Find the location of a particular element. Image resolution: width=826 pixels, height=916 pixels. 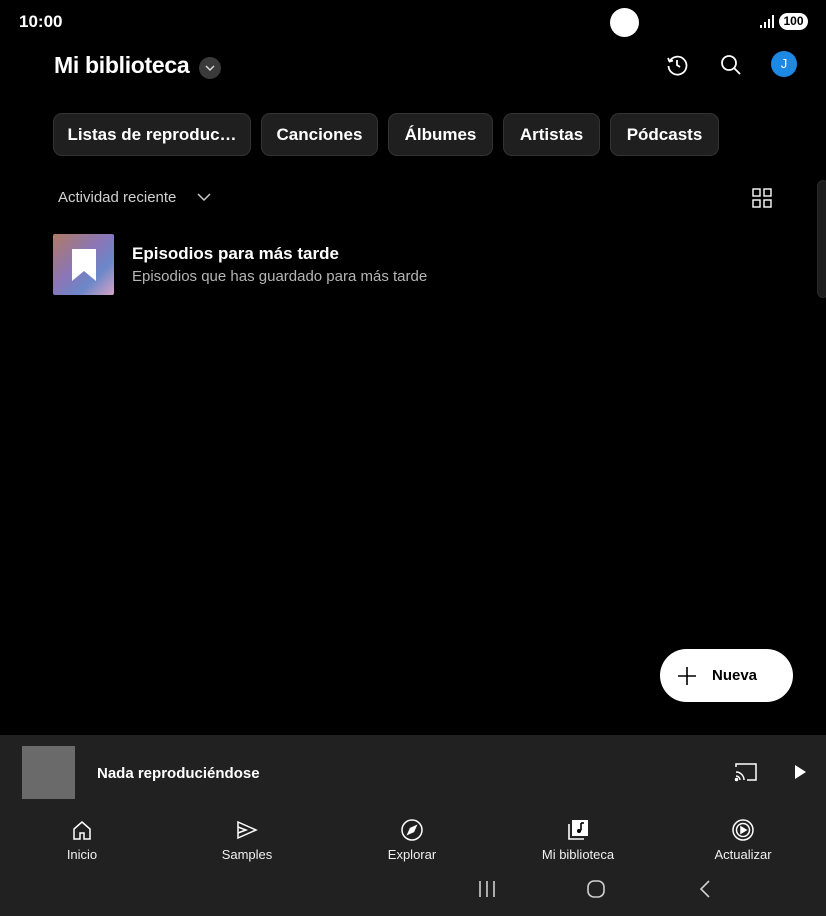

scroll-handle is located at coordinates (821, 239).